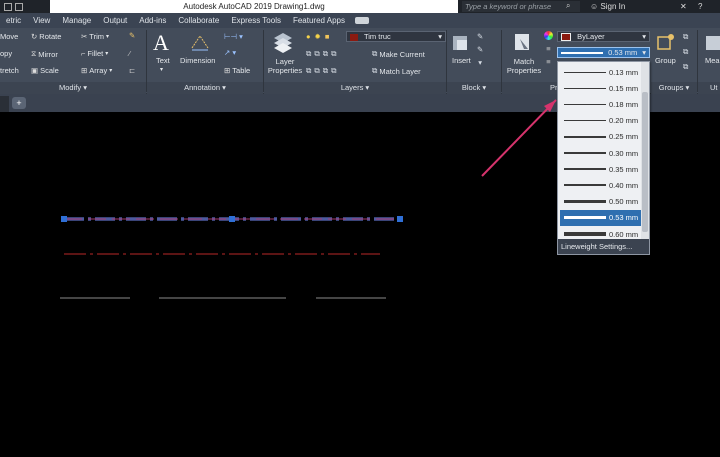  Describe the element at coordinates (46, 36) in the screenshot. I see `rotate-button: ↻ Rotate` at that location.